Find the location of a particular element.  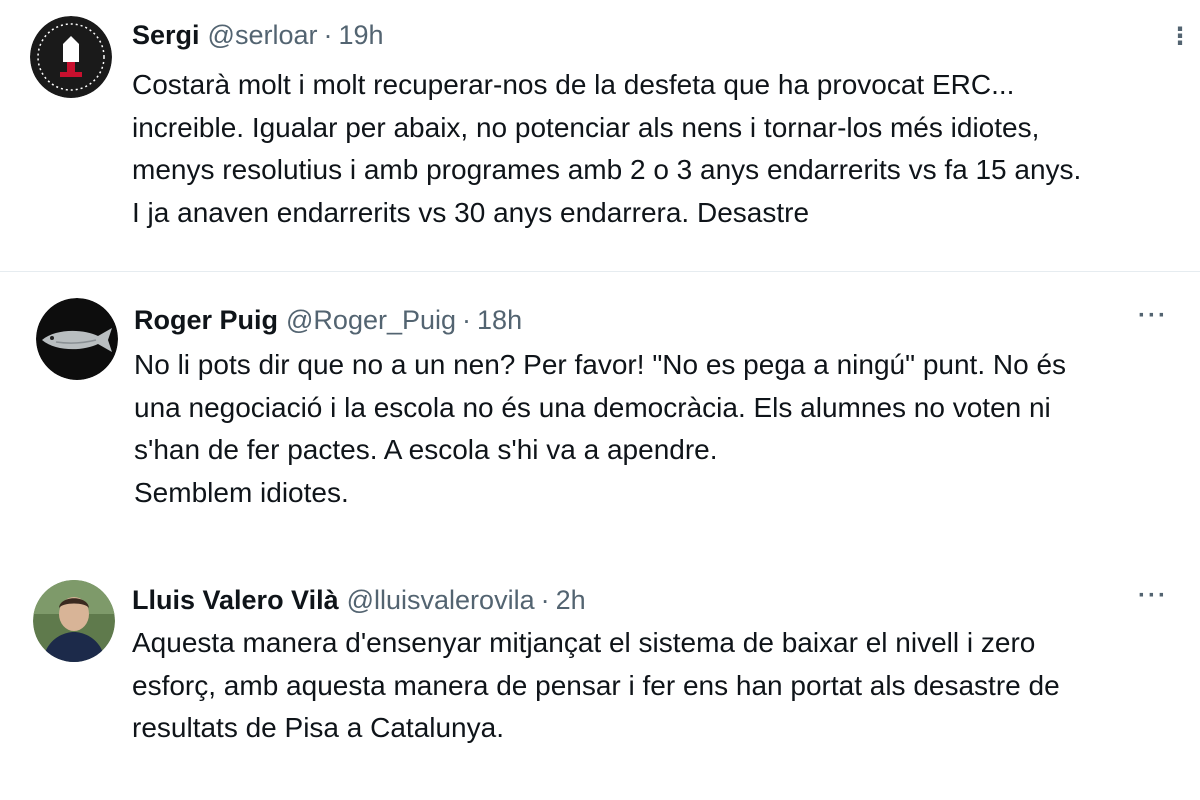

author-handle: @lluisvalerovila is located at coordinates (441, 600).